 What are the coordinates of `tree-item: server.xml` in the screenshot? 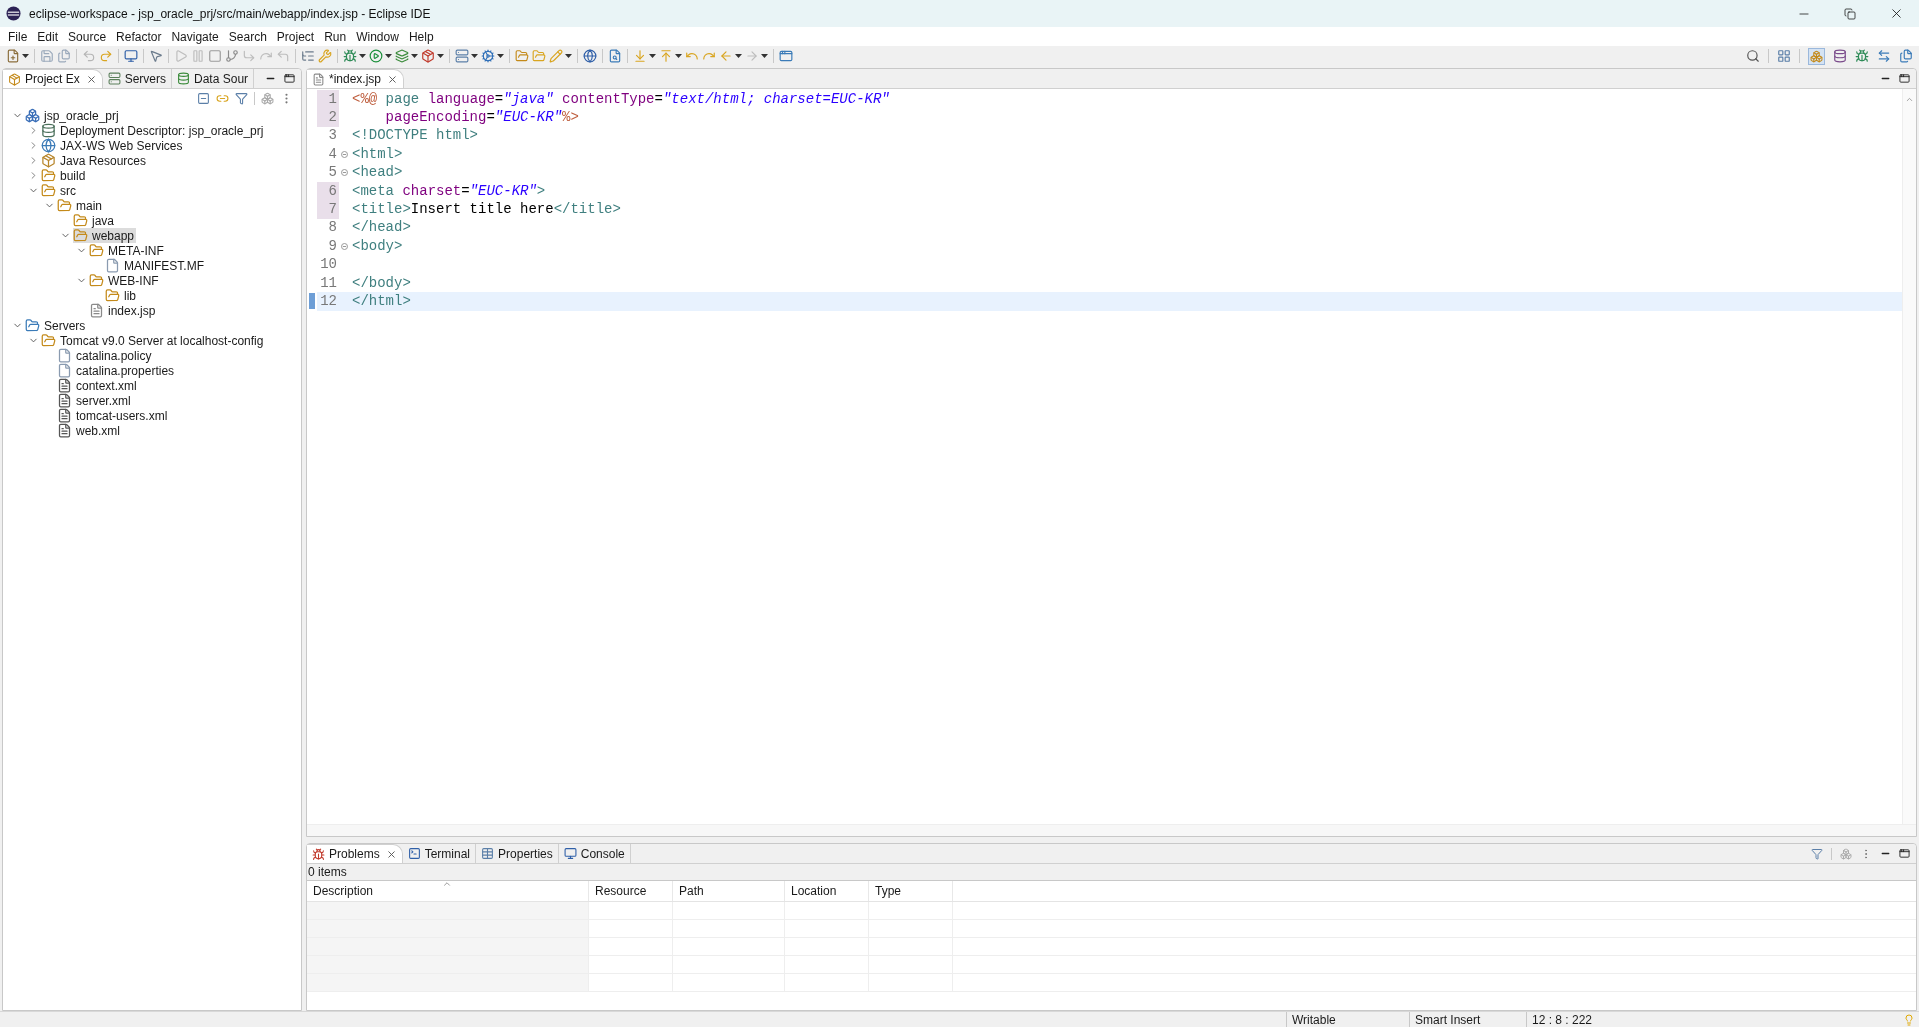 It's located at (95, 400).